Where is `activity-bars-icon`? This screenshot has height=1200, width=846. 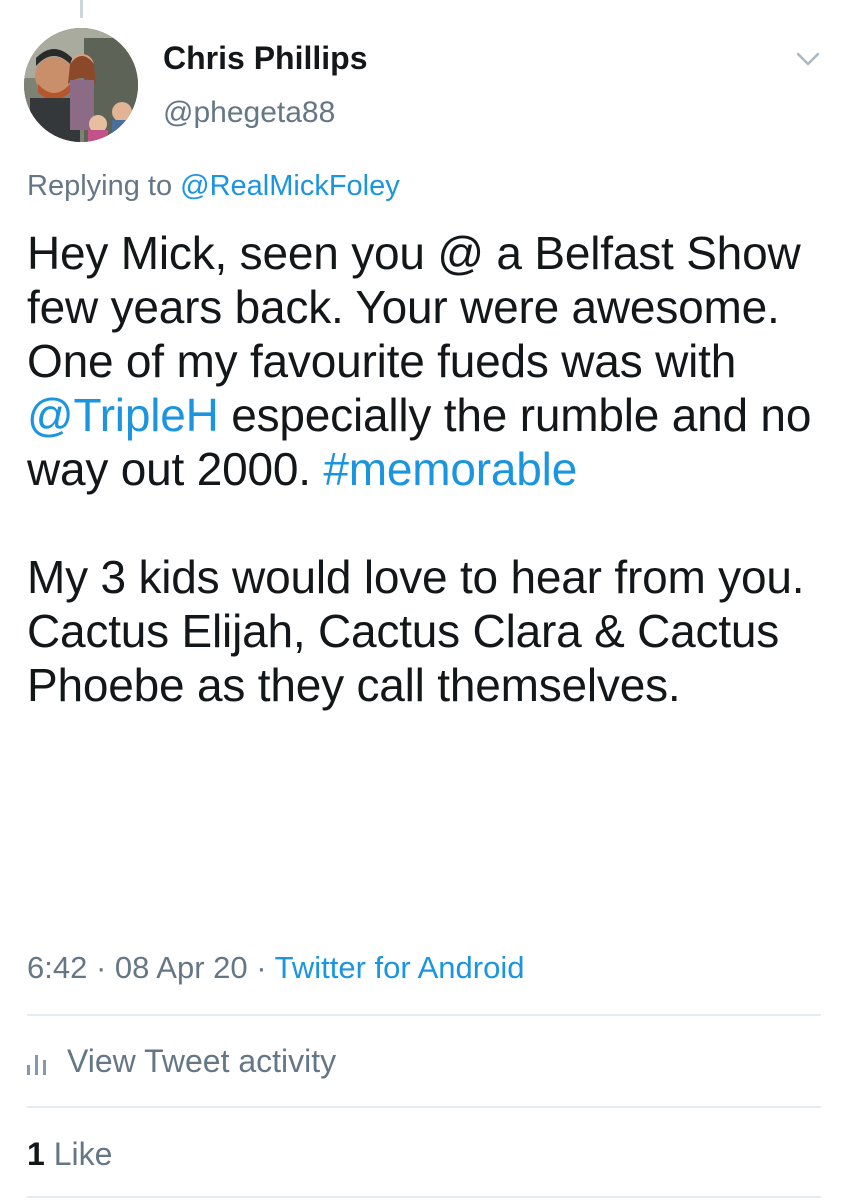 activity-bars-icon is located at coordinates (38, 1062).